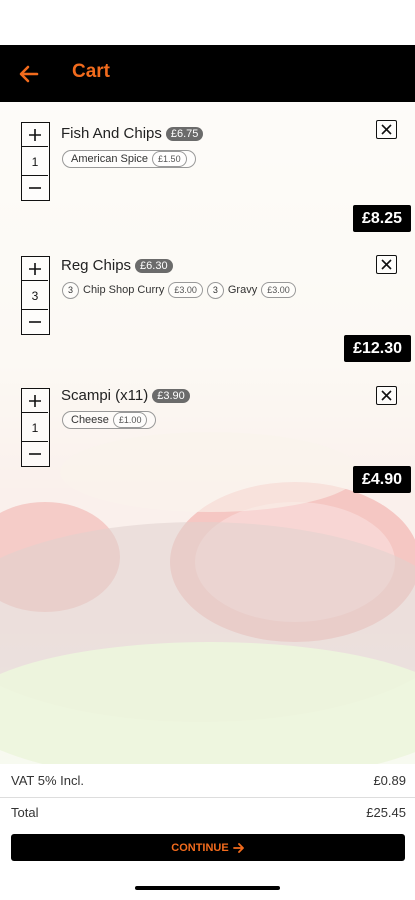 The image size is (415, 900). I want to click on item-options: Cheese £1.00, so click(109, 420).